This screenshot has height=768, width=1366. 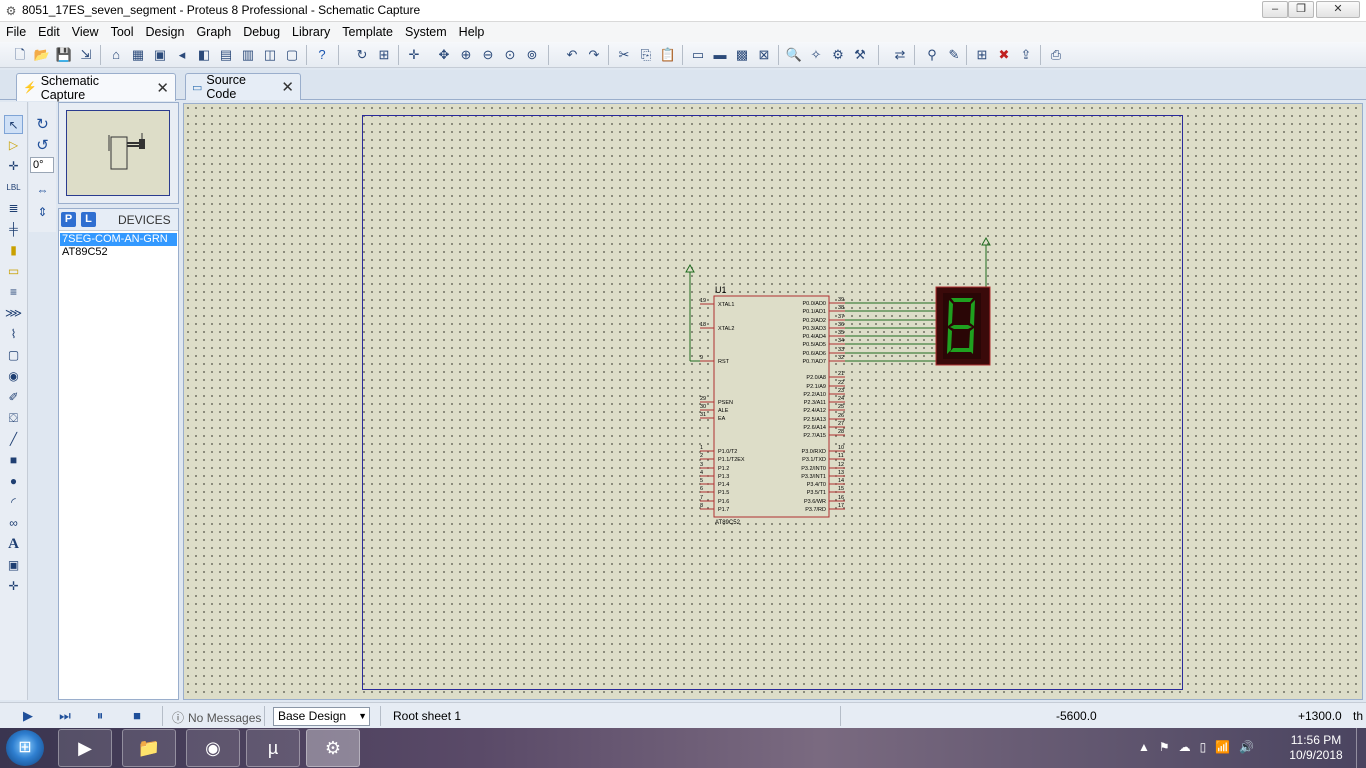 What do you see at coordinates (692, 312) in the screenshot?
I see `power-terminal-rst` at bounding box center [692, 312].